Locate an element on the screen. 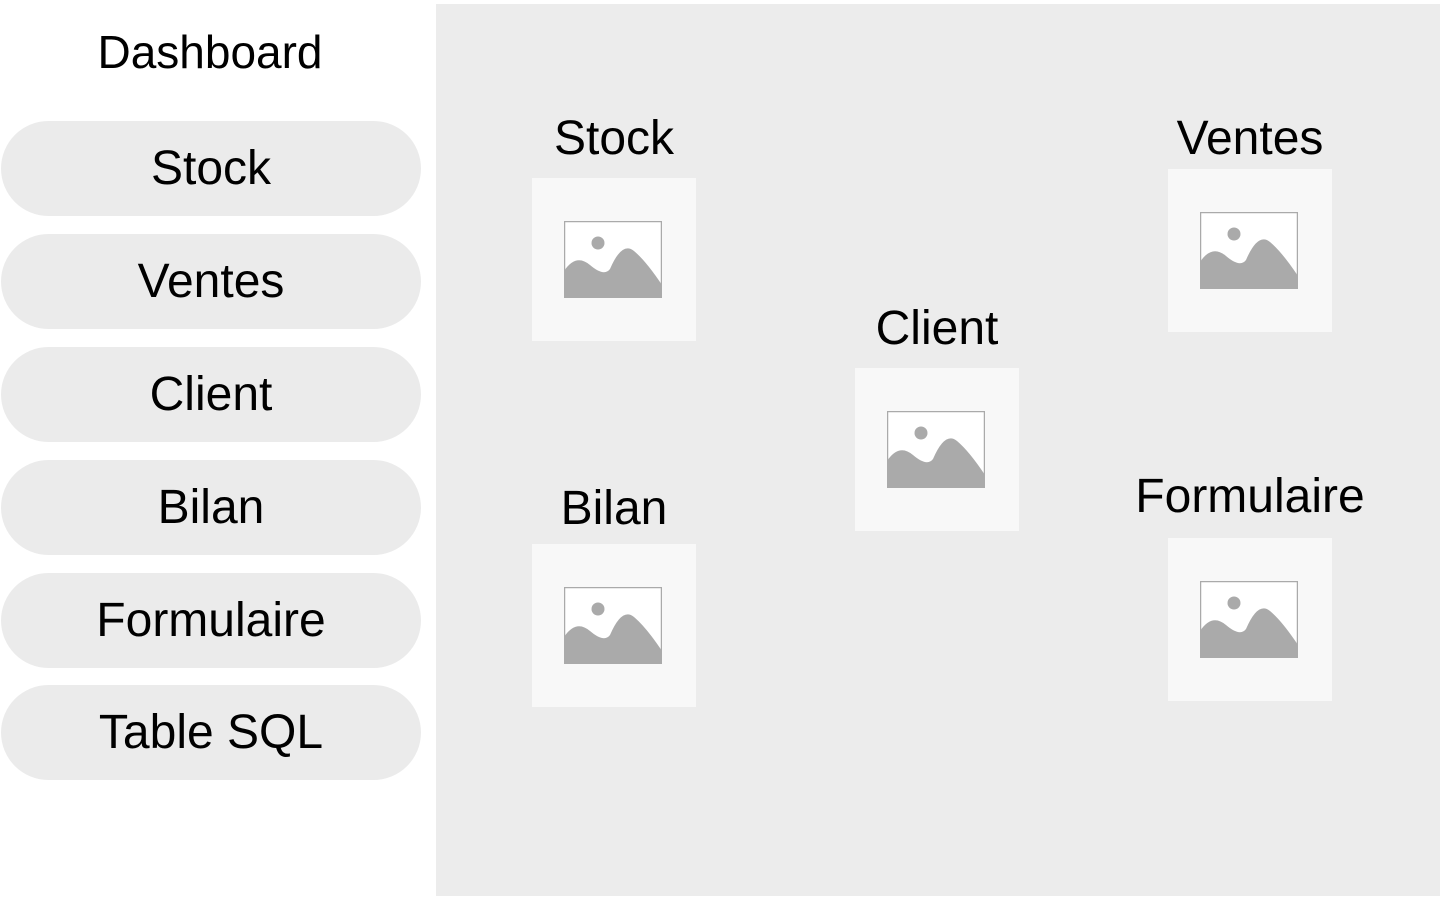 Image resolution: width=1440 pixels, height=900 pixels. nav-button-stock: Stock is located at coordinates (211, 168).